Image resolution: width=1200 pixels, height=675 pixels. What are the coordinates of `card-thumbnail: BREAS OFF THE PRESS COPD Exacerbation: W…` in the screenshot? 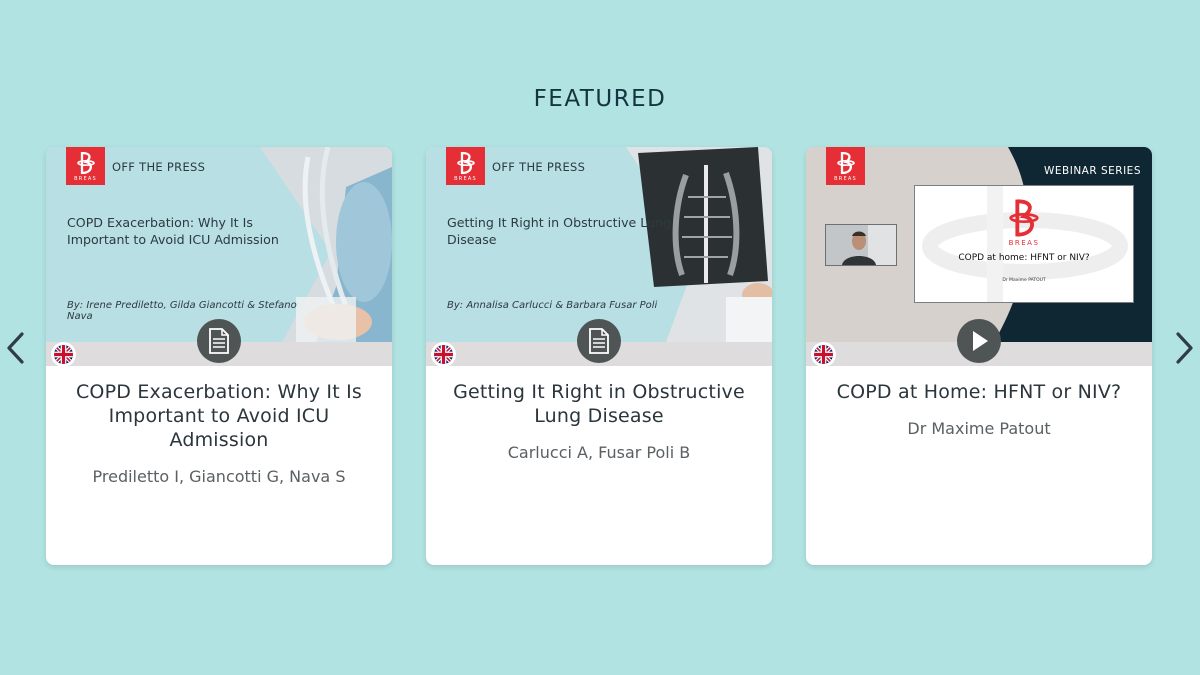 It's located at (219, 256).